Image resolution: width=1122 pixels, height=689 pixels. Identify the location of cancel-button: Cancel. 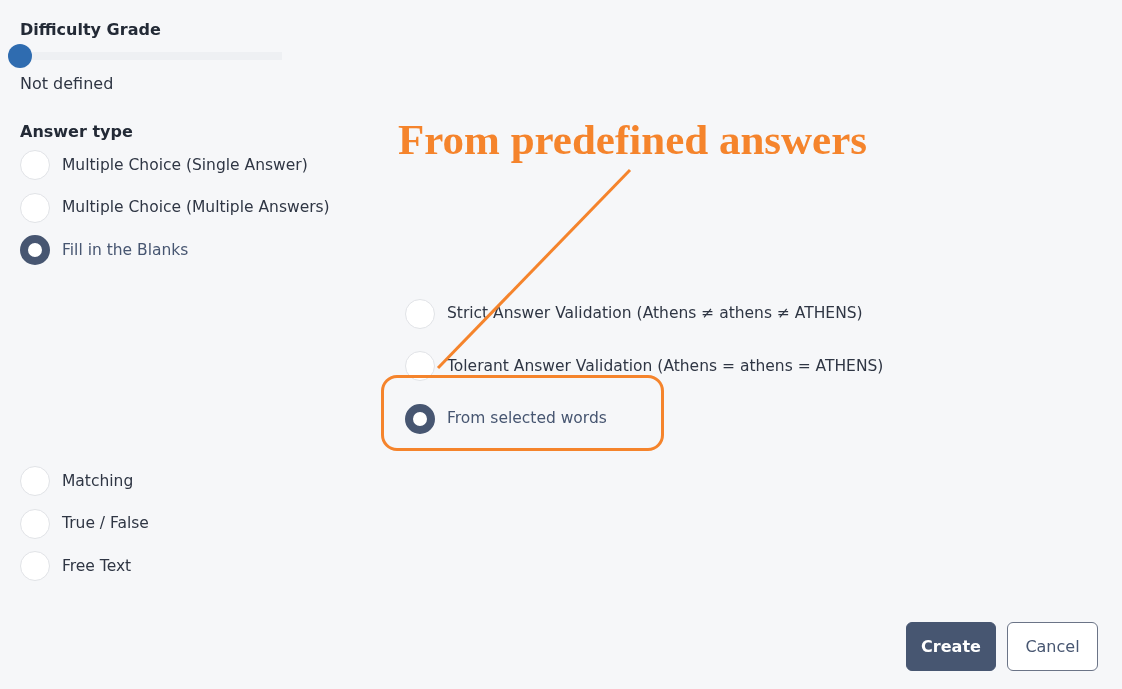
(1052, 646).